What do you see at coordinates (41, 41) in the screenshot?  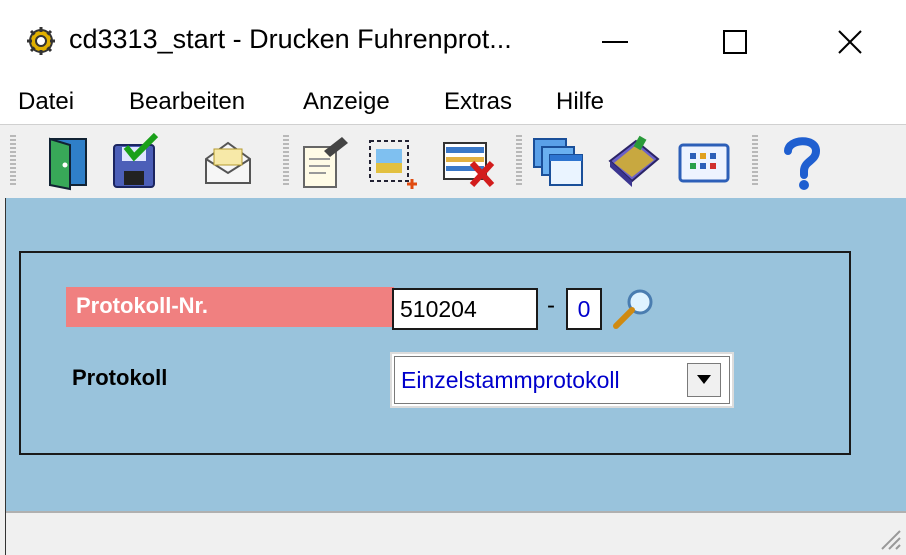 I see `gear-icon` at bounding box center [41, 41].